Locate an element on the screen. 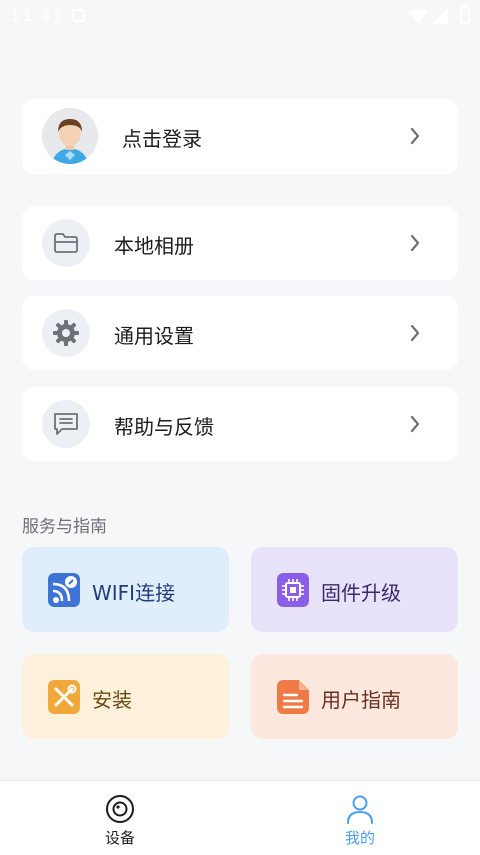 Image resolution: width=480 pixels, height=855 pixels. tile-label: WIFI连接 is located at coordinates (134, 593).